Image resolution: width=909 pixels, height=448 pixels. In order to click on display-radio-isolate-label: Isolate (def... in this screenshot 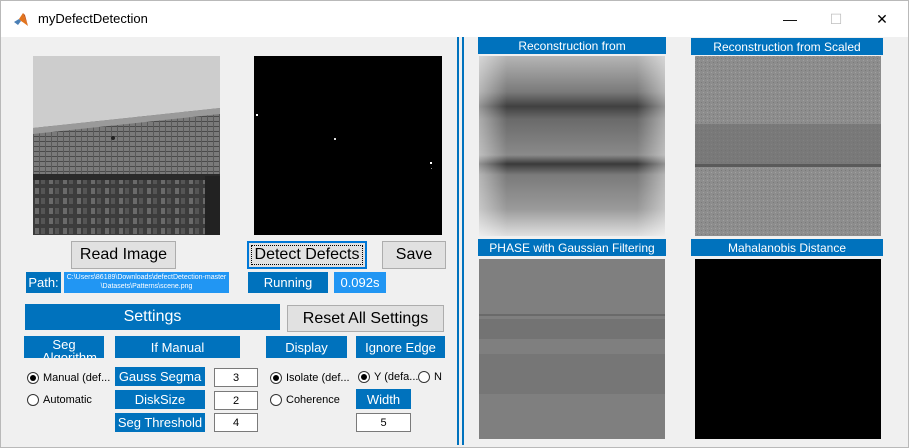, I will do `click(318, 378)`.